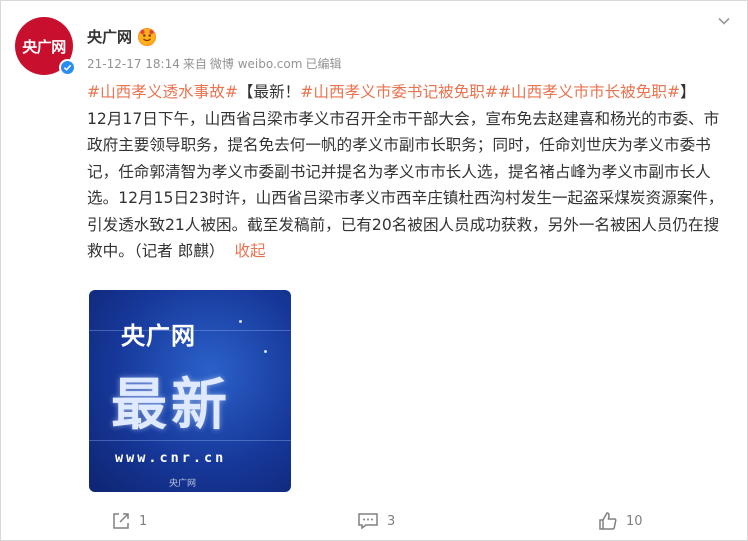 Image resolution: width=748 pixels, height=541 pixels. I want to click on bracket-close: 】, so click(688, 92).